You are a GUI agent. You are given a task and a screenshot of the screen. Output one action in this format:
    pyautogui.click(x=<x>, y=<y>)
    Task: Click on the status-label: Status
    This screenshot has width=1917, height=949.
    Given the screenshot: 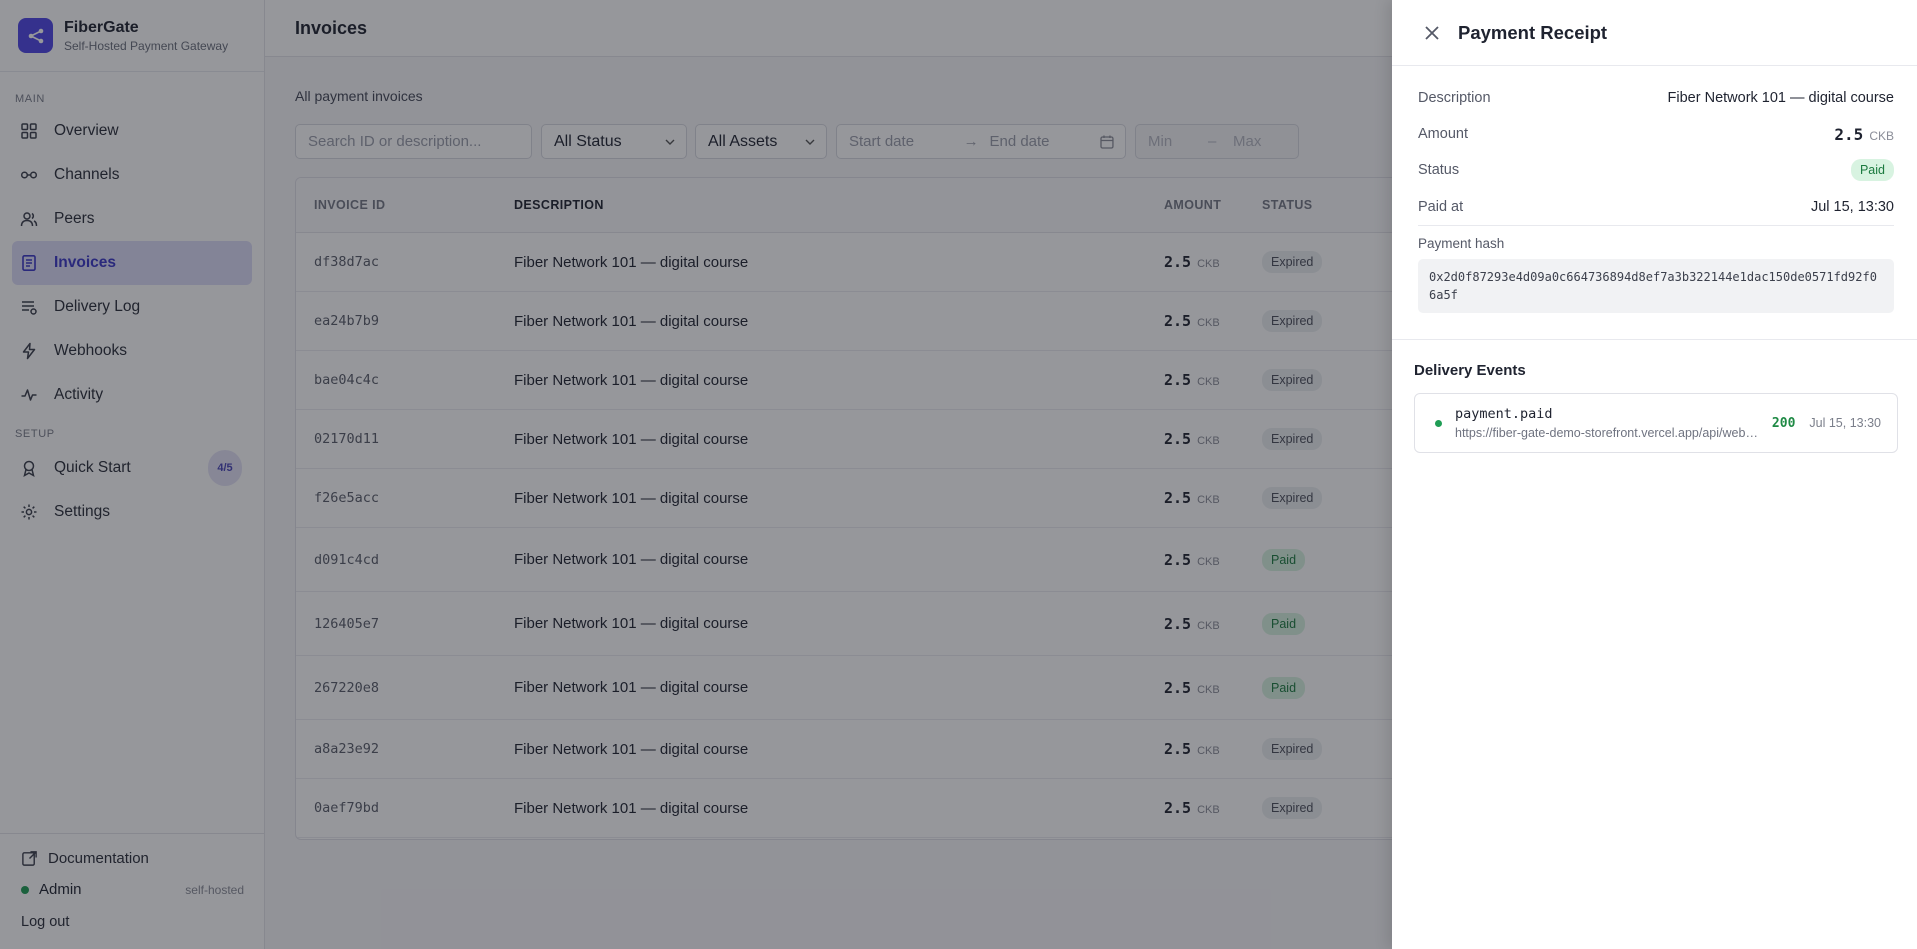 What is the action you would take?
    pyautogui.click(x=1439, y=170)
    